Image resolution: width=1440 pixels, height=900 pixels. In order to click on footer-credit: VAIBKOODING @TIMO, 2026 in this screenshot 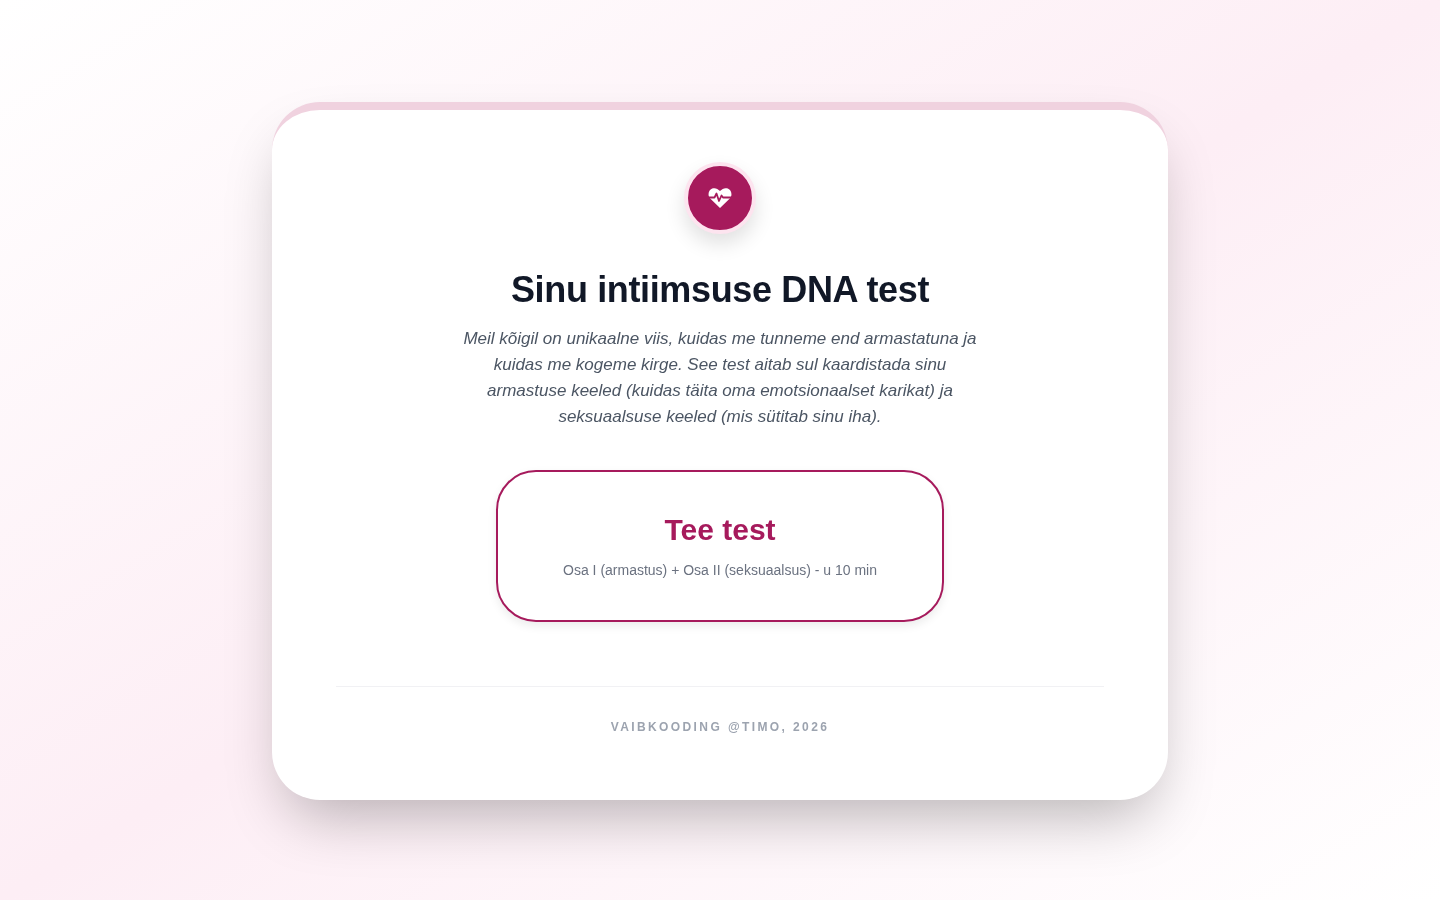, I will do `click(720, 727)`.